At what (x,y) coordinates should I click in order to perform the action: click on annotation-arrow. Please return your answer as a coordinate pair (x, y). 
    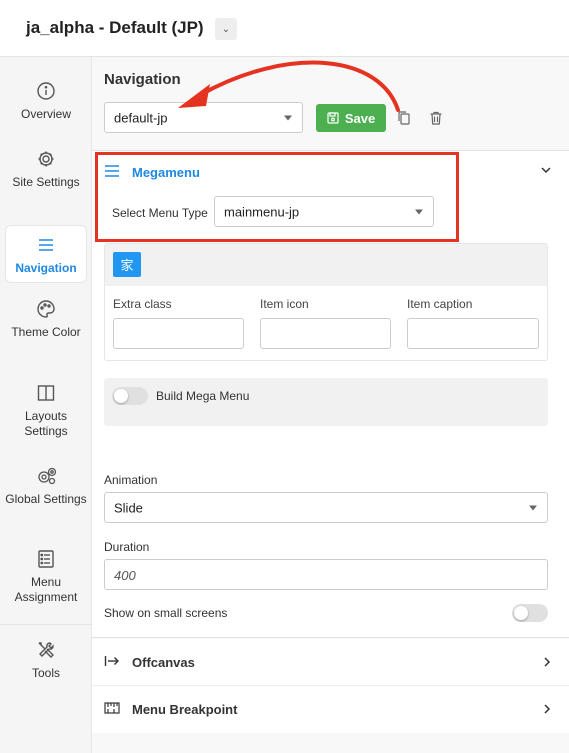
    Looking at the image, I should click on (289, 86).